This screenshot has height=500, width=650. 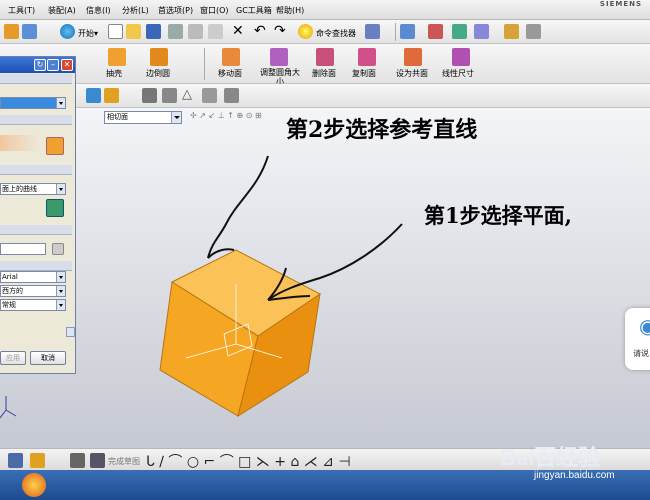 I want to click on dialog-close-icon: ✕, so click(x=67, y=65).